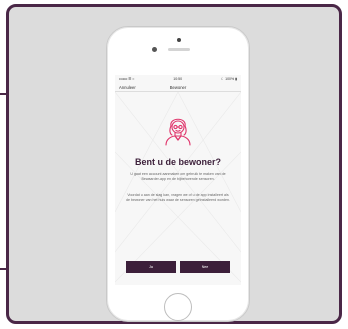  I want to click on no-button: Nee, so click(205, 267).